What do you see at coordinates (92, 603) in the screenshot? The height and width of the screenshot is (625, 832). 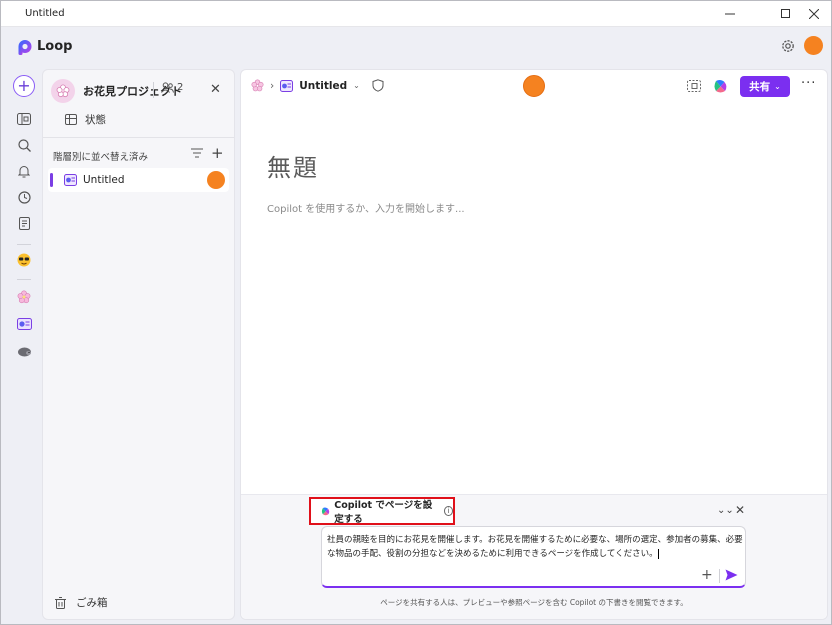 I see `trash-label: ごみ箱` at bounding box center [92, 603].